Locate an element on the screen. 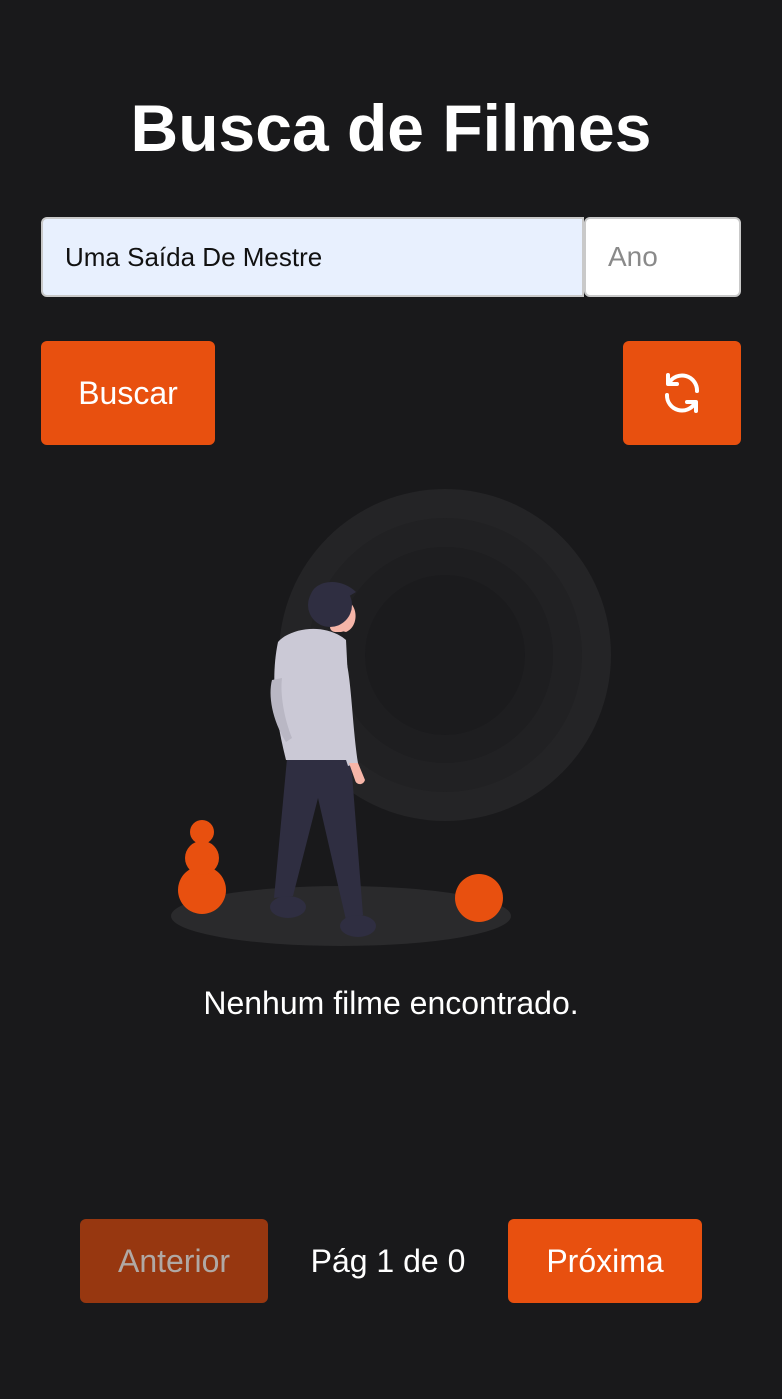  refresh-icon is located at coordinates (682, 393).